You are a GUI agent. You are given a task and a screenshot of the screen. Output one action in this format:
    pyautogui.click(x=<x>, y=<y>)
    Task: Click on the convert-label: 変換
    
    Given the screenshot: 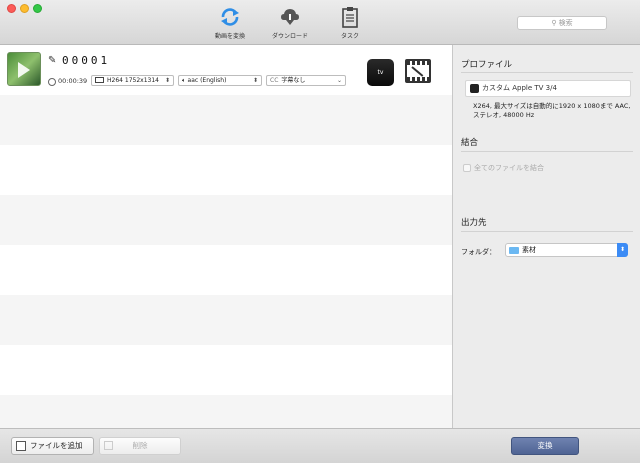 What is the action you would take?
    pyautogui.click(x=545, y=445)
    